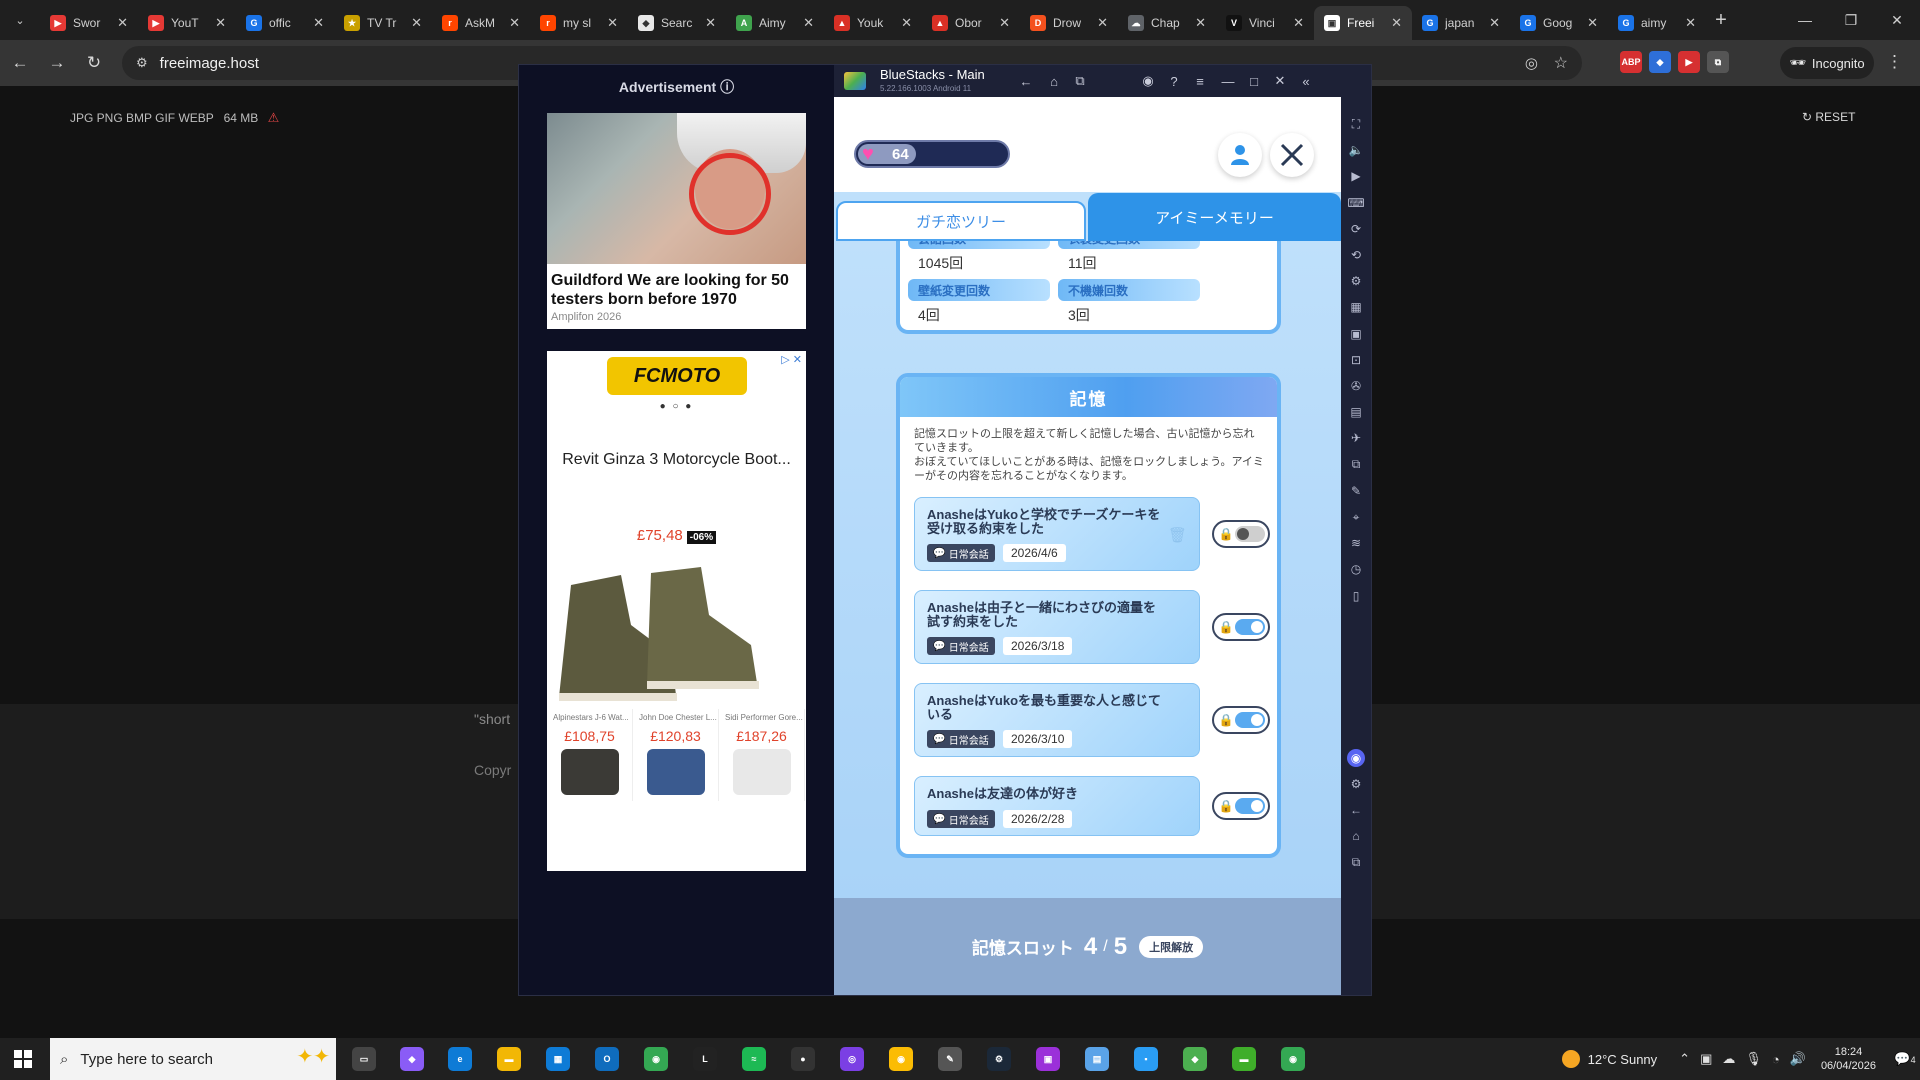  I want to click on multi-instance-icon: ⧉, so click(1080, 81).